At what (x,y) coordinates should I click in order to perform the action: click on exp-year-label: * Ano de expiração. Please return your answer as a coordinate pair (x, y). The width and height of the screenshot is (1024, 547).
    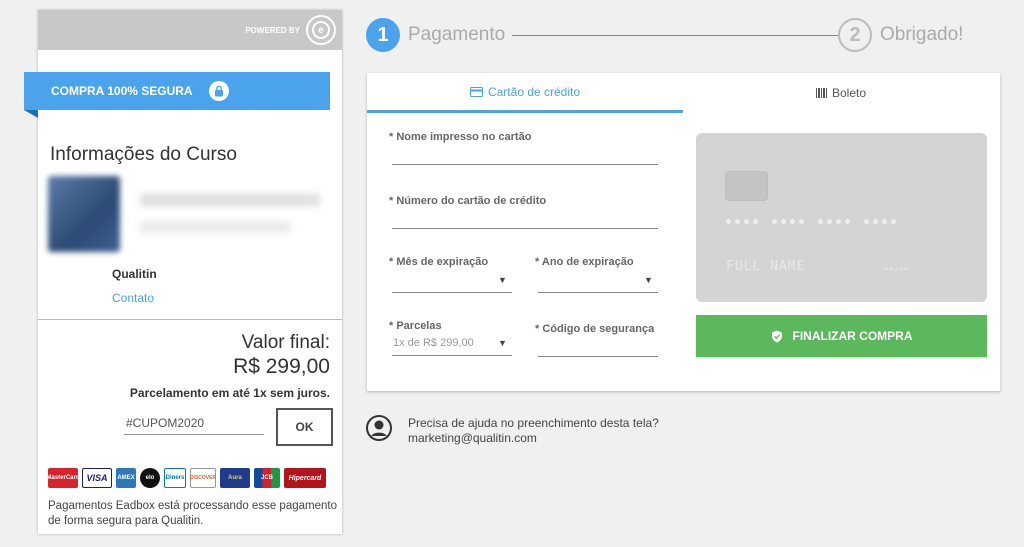
    Looking at the image, I should click on (584, 262).